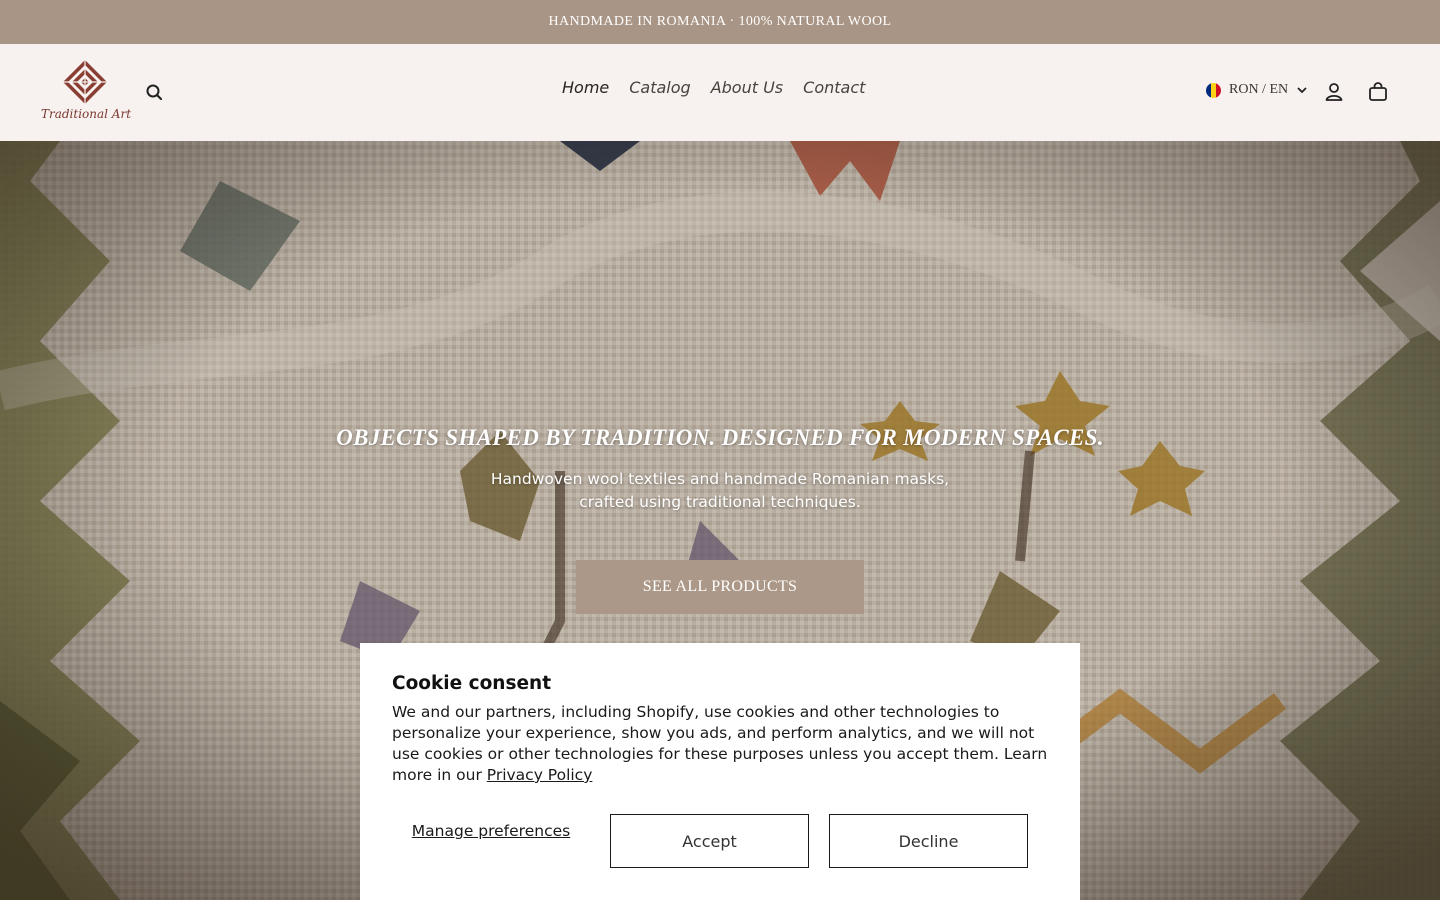  Describe the element at coordinates (928, 841) in the screenshot. I see `decline-button: Decline` at that location.